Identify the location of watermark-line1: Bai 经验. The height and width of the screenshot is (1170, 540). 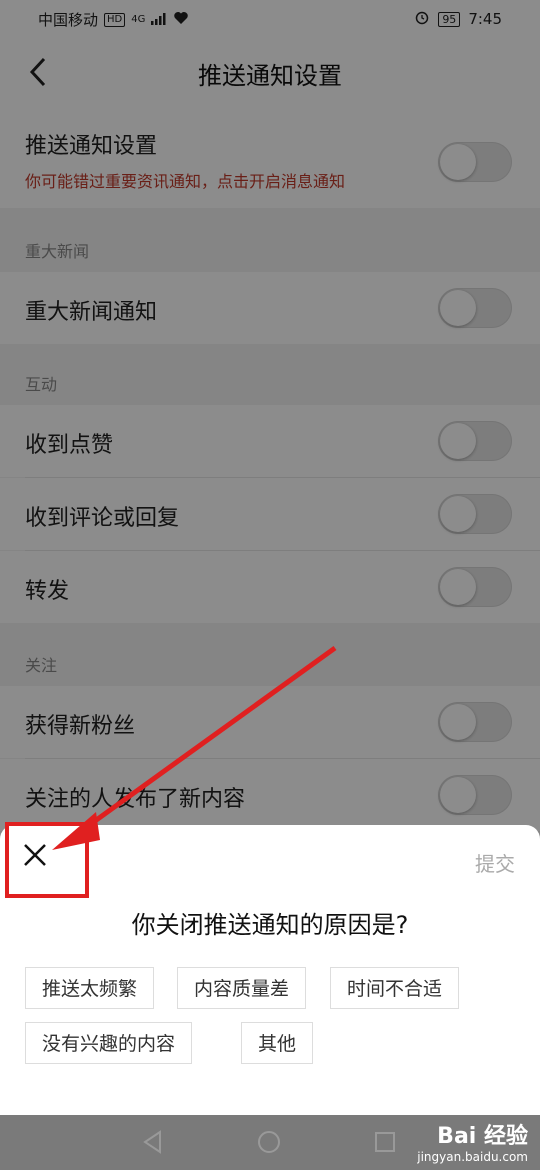
(482, 1136).